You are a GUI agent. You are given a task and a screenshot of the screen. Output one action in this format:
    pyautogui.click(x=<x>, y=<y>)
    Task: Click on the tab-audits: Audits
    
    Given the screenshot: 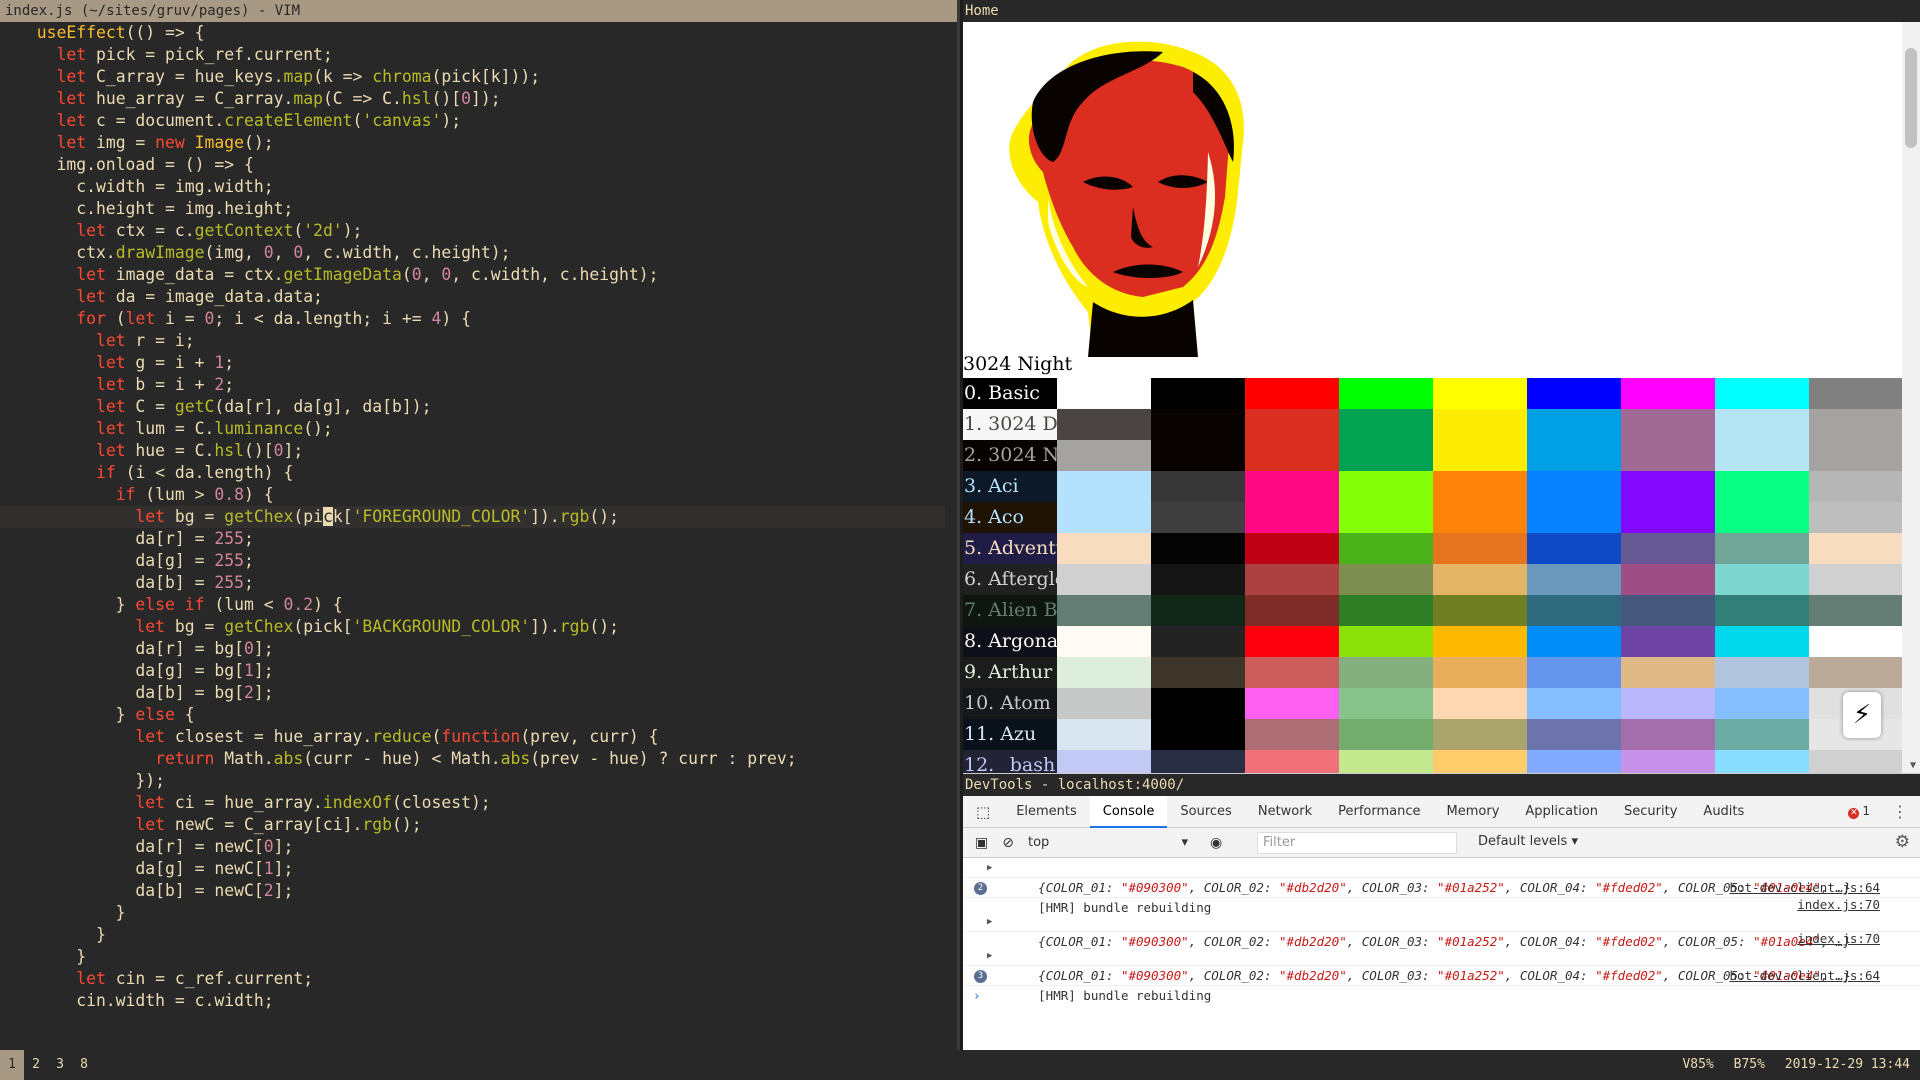 What is the action you would take?
    pyautogui.click(x=1723, y=812)
    